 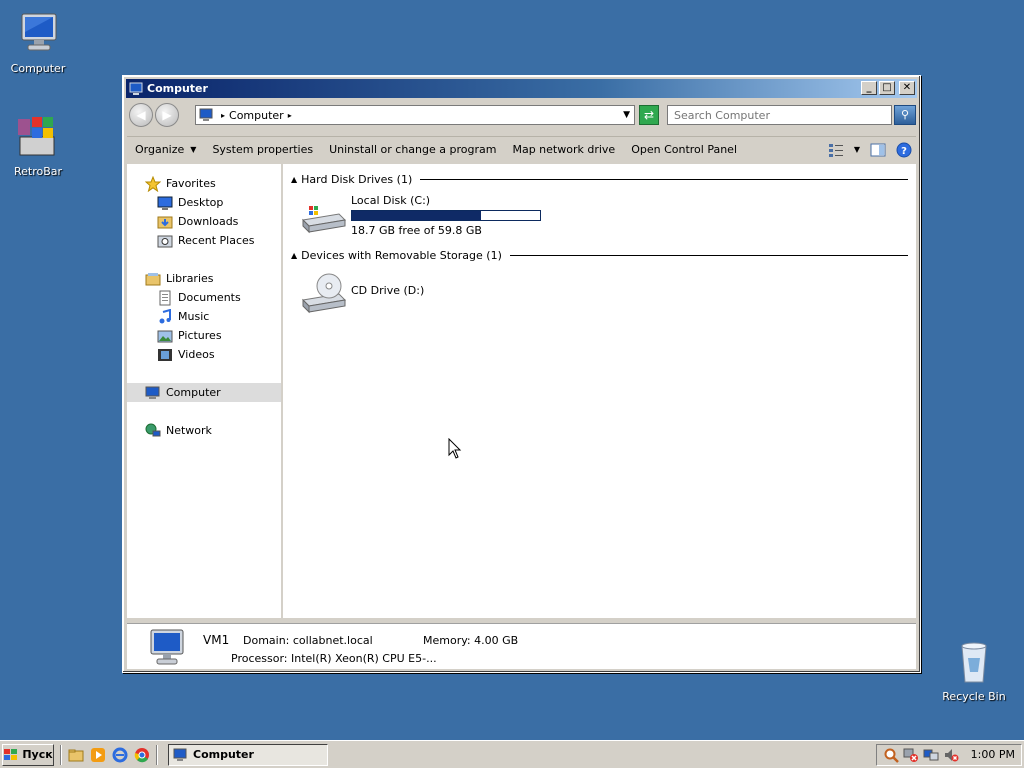 I want to click on nav-item-network: Network, so click(x=204, y=430).